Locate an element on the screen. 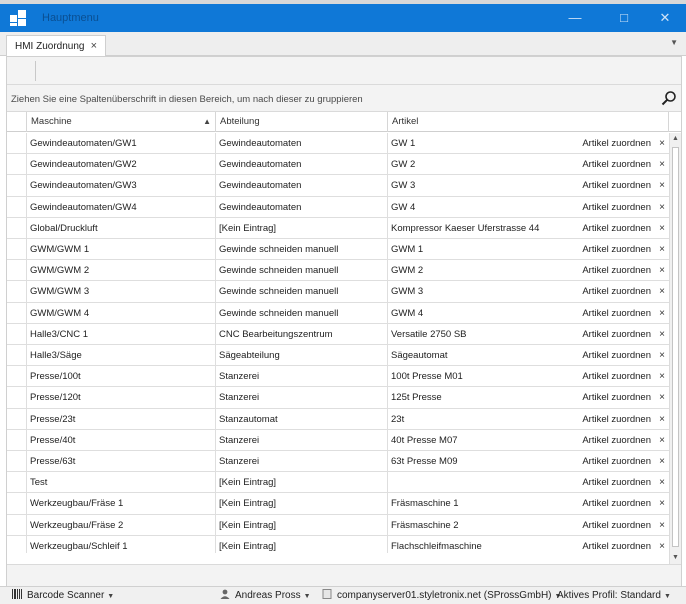  cell-artikel: 125t Presse Artikel zuordnen × is located at coordinates (528, 397).